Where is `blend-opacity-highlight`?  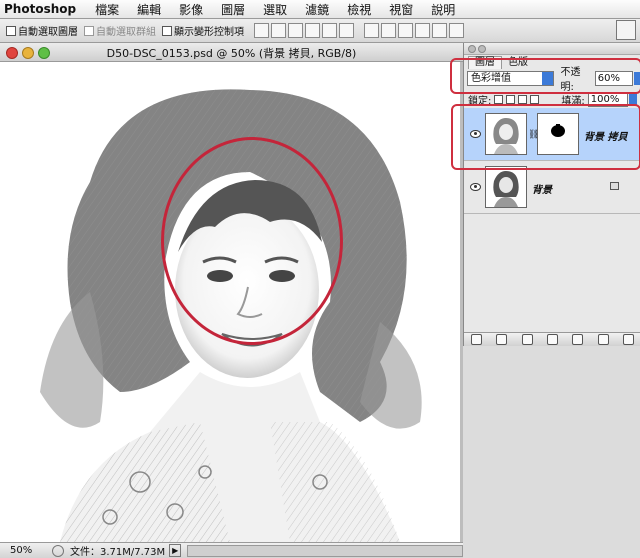 blend-opacity-highlight is located at coordinates (545, 76).